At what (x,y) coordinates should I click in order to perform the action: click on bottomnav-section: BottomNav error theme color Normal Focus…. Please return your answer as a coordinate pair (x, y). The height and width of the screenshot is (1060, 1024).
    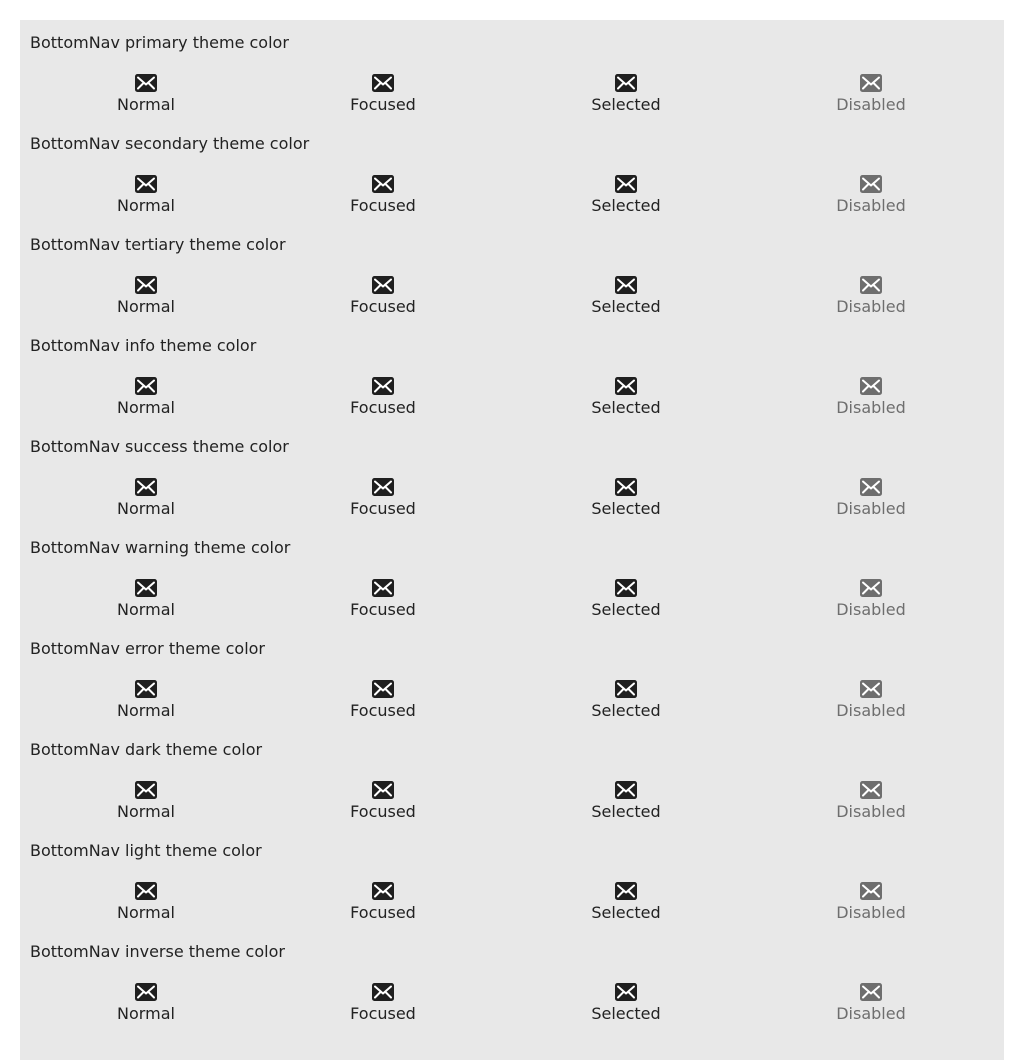
    Looking at the image, I should click on (512, 676).